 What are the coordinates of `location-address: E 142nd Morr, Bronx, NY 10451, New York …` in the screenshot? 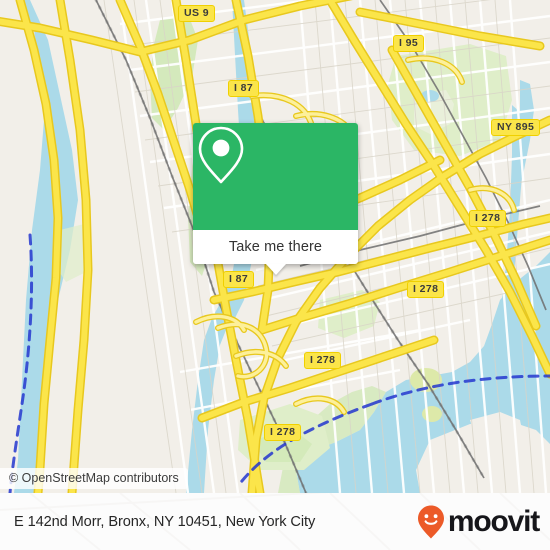 It's located at (165, 521).